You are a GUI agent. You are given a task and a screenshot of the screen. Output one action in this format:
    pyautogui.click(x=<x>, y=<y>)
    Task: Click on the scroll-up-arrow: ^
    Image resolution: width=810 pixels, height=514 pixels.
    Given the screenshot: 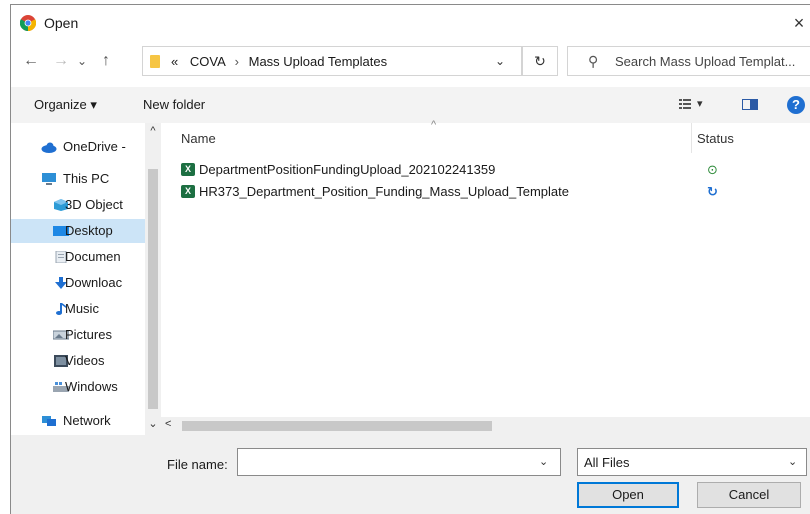 What is the action you would take?
    pyautogui.click(x=153, y=131)
    